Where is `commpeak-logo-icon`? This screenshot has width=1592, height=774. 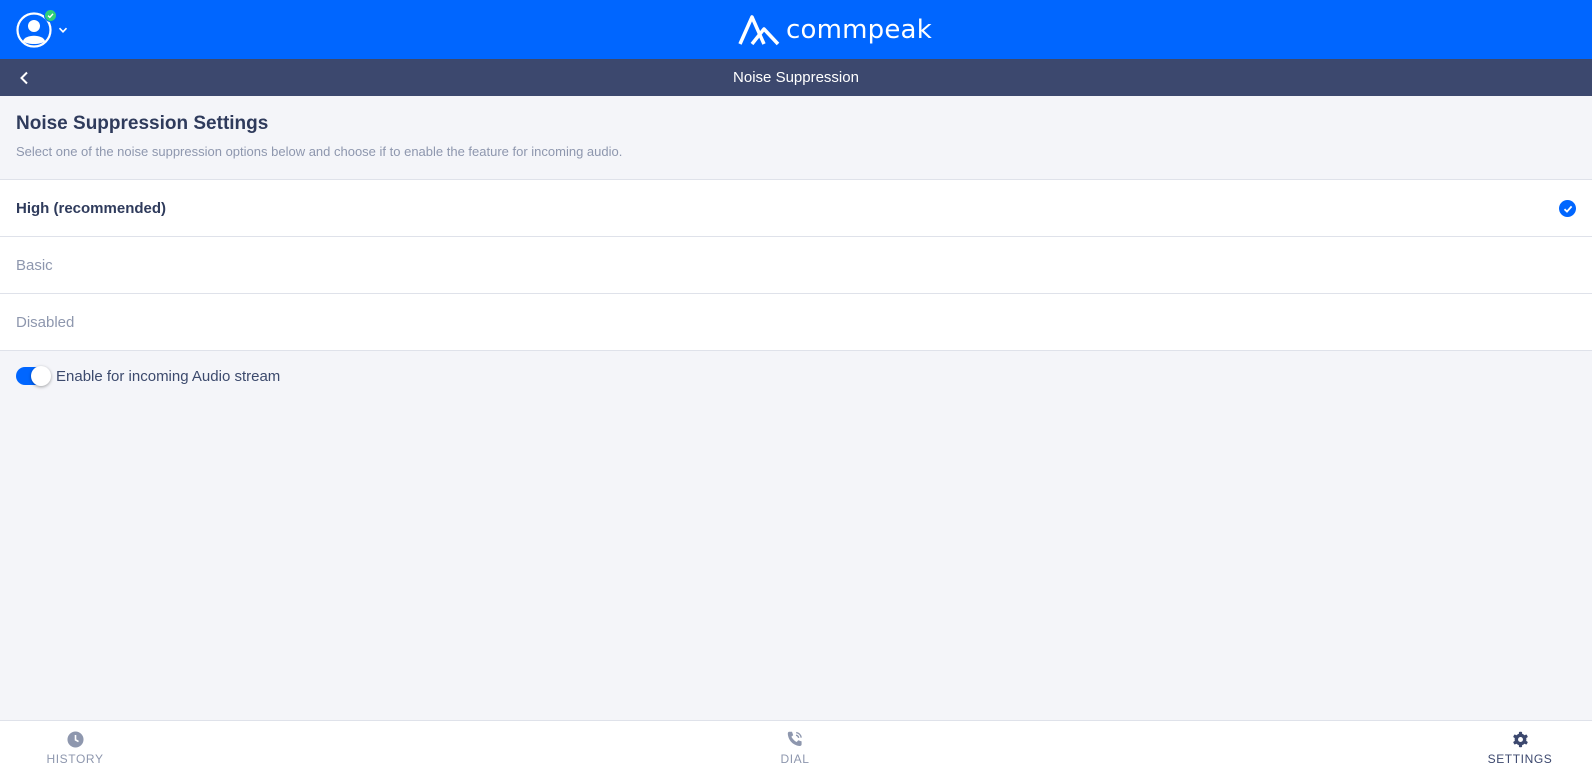
commpeak-logo-icon is located at coordinates (759, 30).